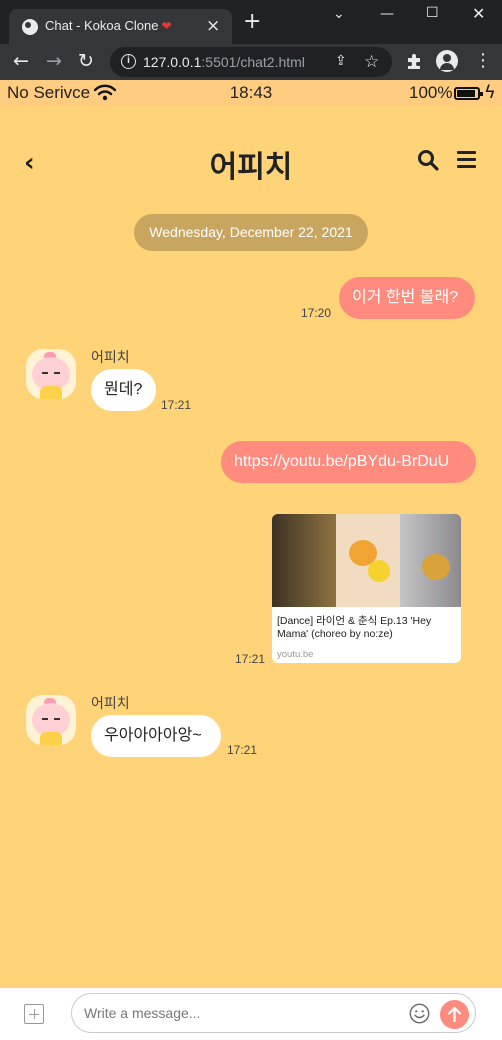  I want to click on my-message-bubble: 이거 한번 볼래?, so click(407, 298).